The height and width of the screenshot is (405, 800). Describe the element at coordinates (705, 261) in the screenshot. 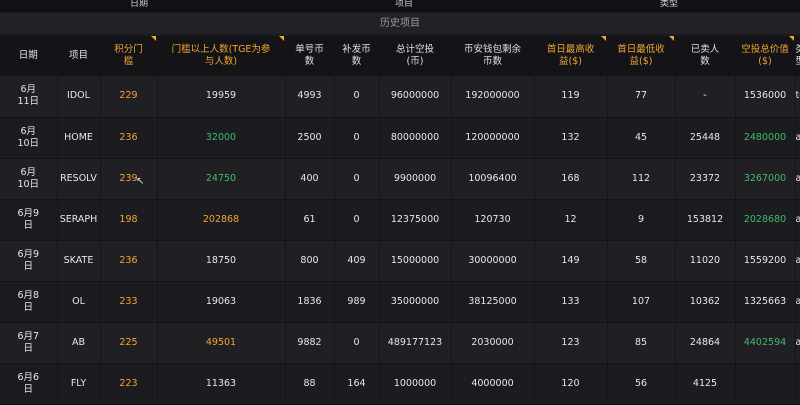

I see `cell-sold: 11020` at that location.